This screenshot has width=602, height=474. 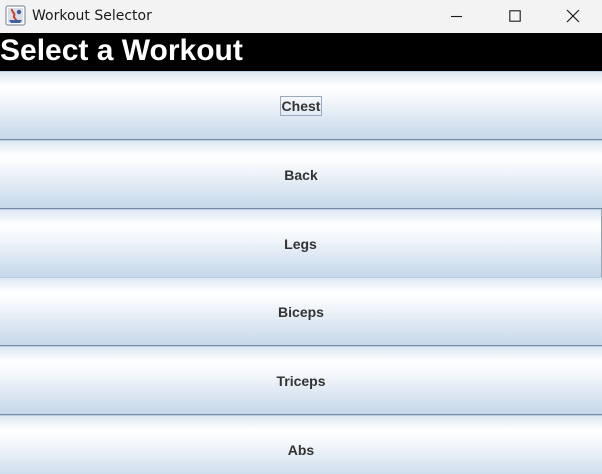 What do you see at coordinates (301, 16) in the screenshot?
I see `title-bar: Workout Selector` at bounding box center [301, 16].